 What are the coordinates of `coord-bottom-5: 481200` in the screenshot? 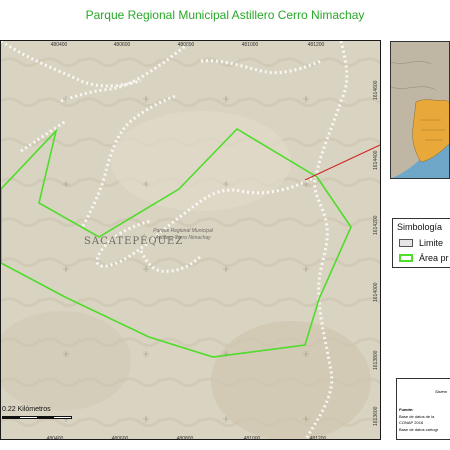 It's located at (318, 439).